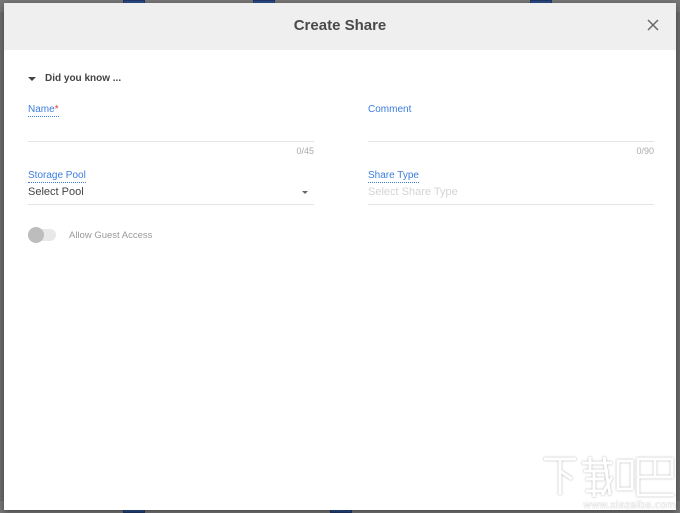 This screenshot has width=680, height=513. What do you see at coordinates (171, 193) in the screenshot?
I see `storage-pool-select: Select Pool` at bounding box center [171, 193].